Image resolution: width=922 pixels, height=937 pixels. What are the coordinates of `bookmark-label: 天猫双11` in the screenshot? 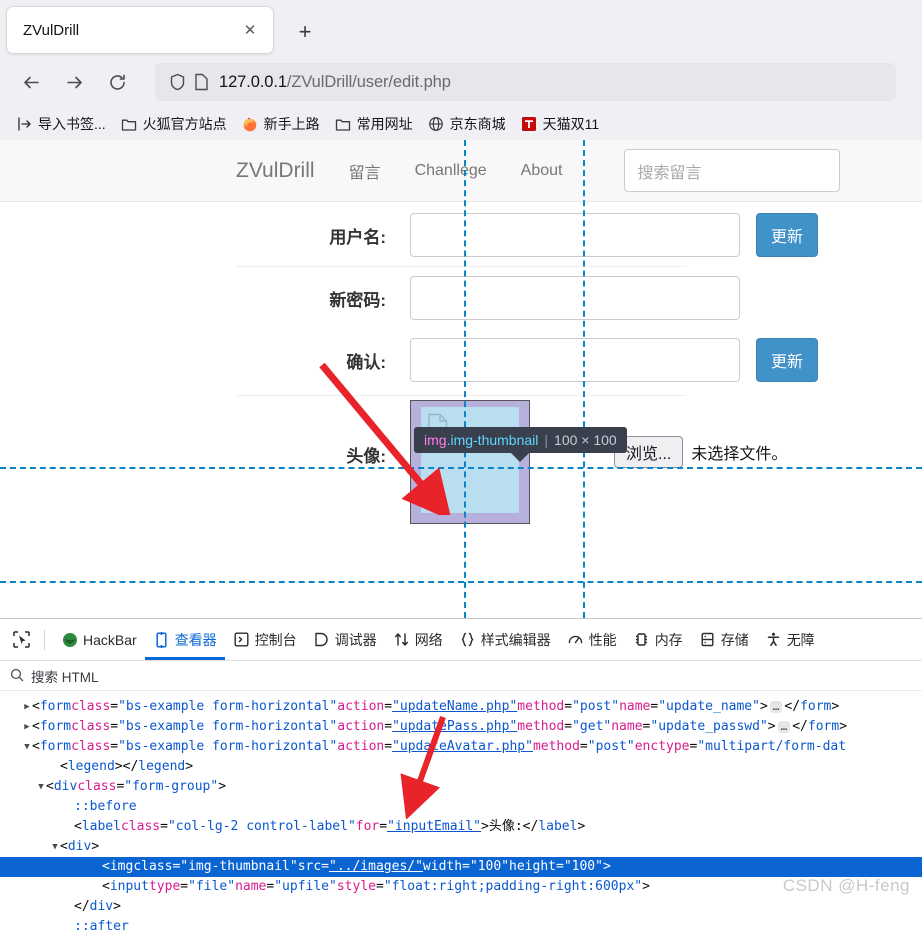 It's located at (571, 124).